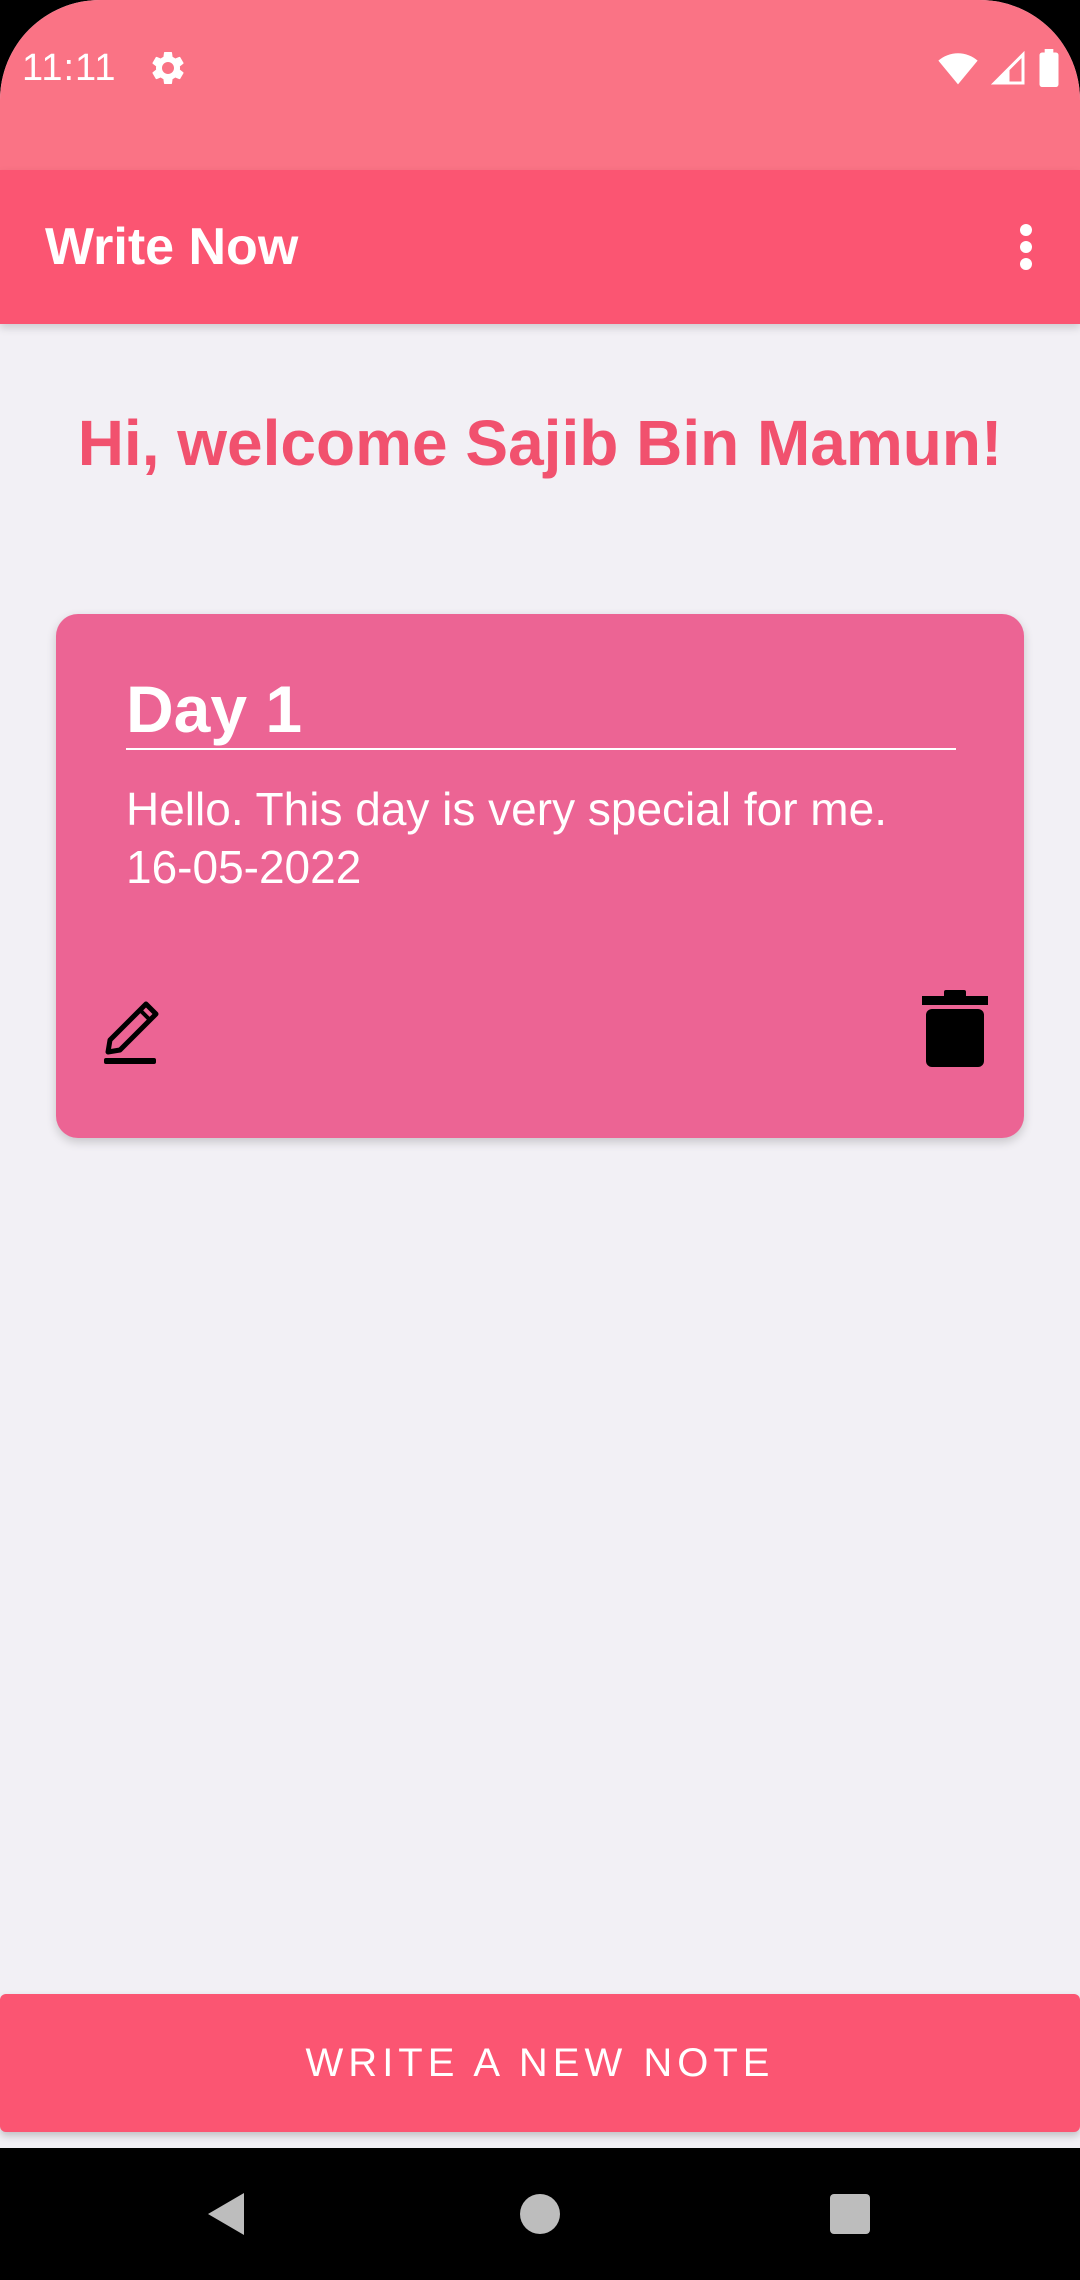 The width and height of the screenshot is (1080, 2280). I want to click on system-nav-bar, so click(540, 2214).